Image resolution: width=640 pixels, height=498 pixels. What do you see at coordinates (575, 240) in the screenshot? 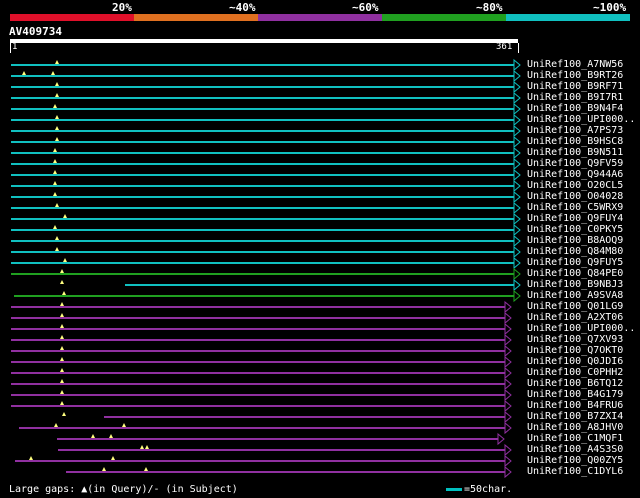
I see `hit-label: UniRef100_B8AOQ9` at bounding box center [575, 240].